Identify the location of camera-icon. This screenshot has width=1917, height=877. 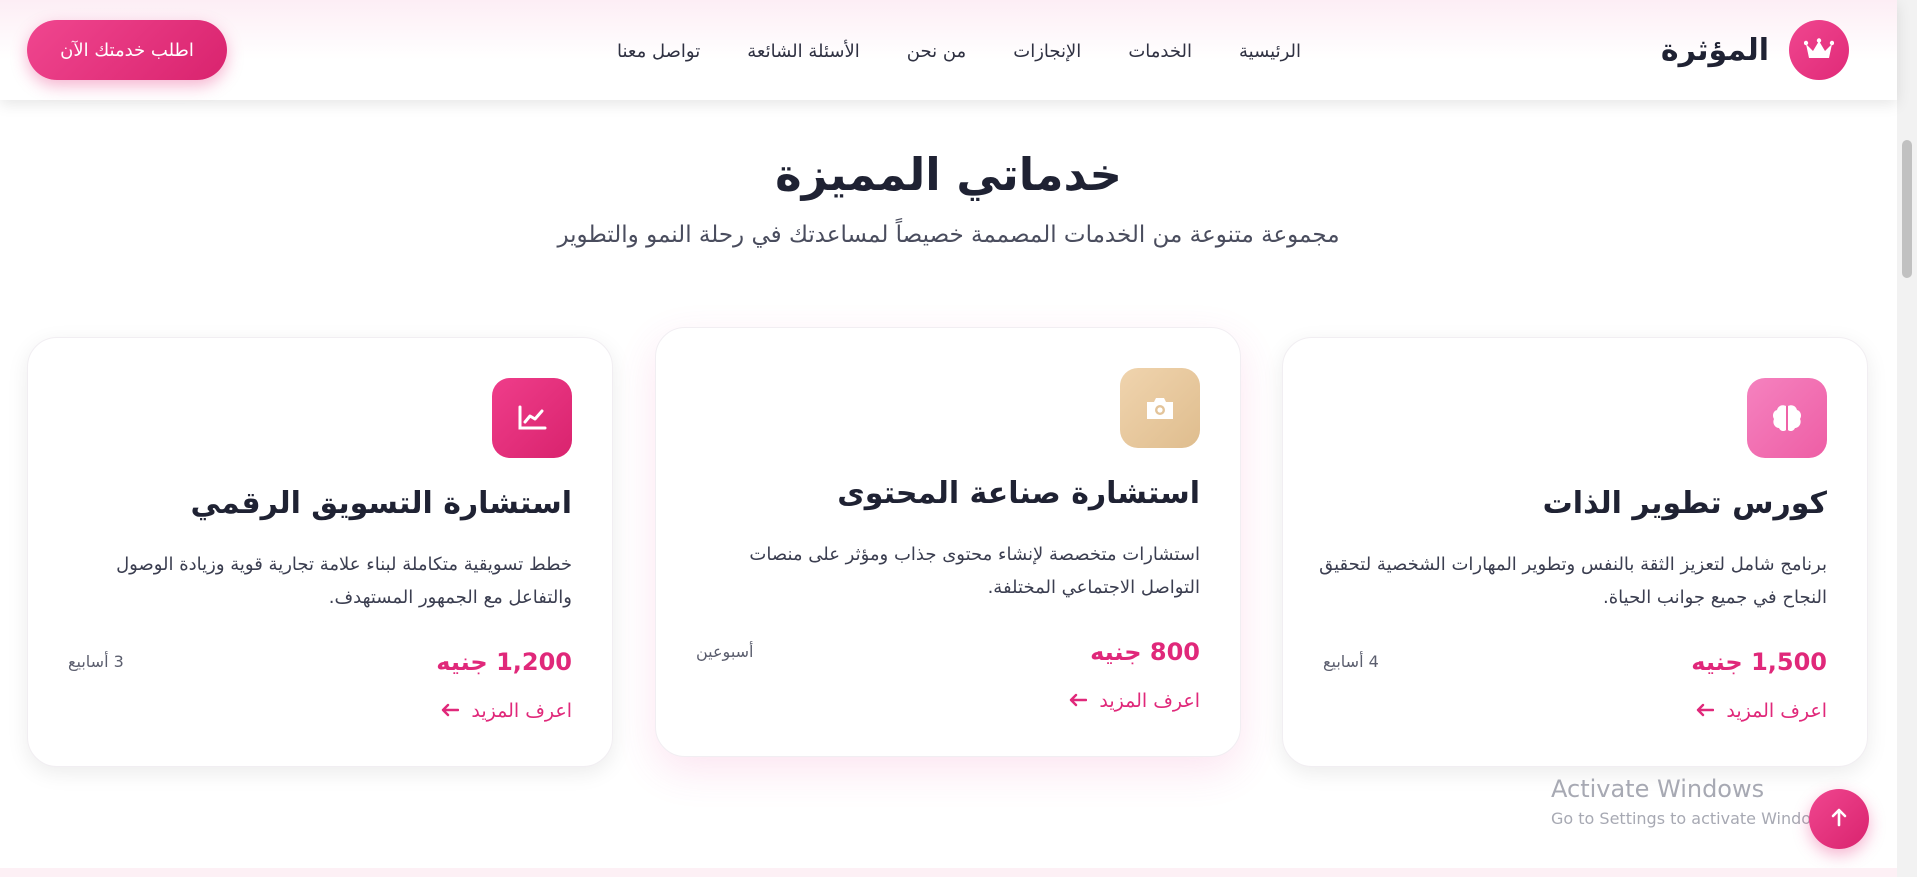
(1160, 408).